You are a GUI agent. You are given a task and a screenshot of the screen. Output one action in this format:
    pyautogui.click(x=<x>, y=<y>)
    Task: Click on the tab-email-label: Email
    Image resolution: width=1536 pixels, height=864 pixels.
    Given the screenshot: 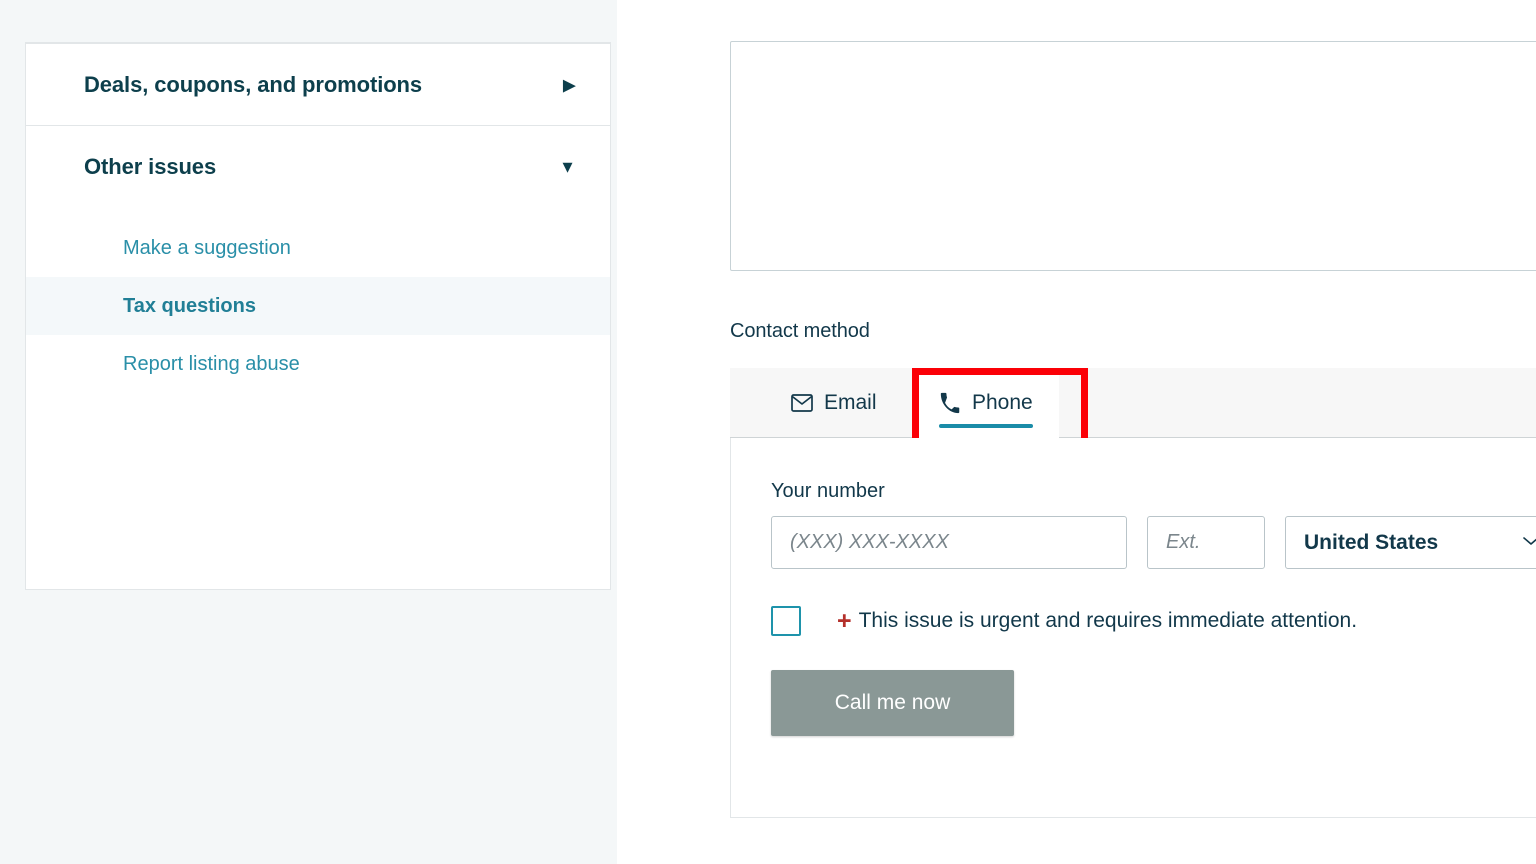 What is the action you would take?
    pyautogui.click(x=850, y=402)
    